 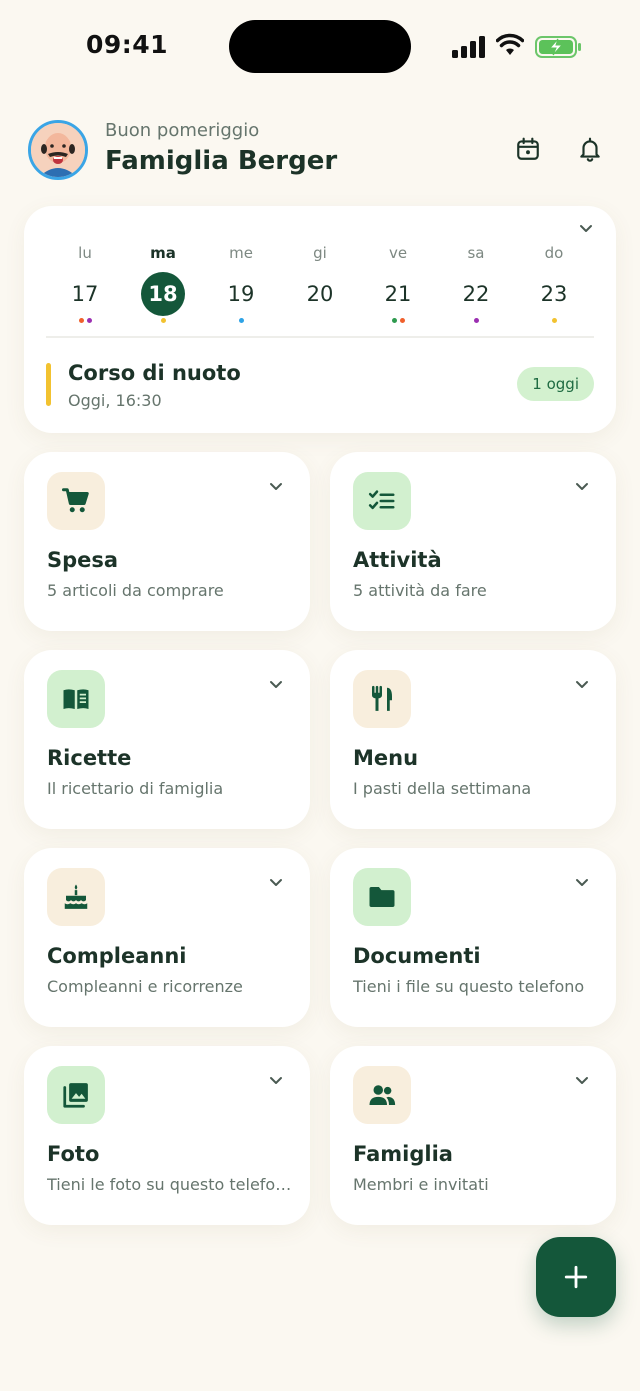 What do you see at coordinates (145, 986) in the screenshot?
I see `tile-subtitle: Compleanni e ricorrenze` at bounding box center [145, 986].